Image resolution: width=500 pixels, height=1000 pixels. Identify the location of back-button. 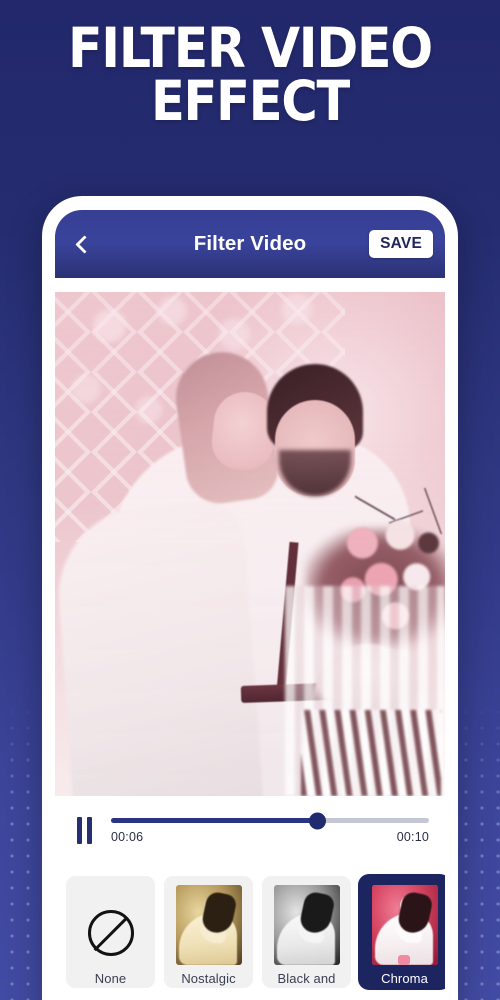
(84, 244).